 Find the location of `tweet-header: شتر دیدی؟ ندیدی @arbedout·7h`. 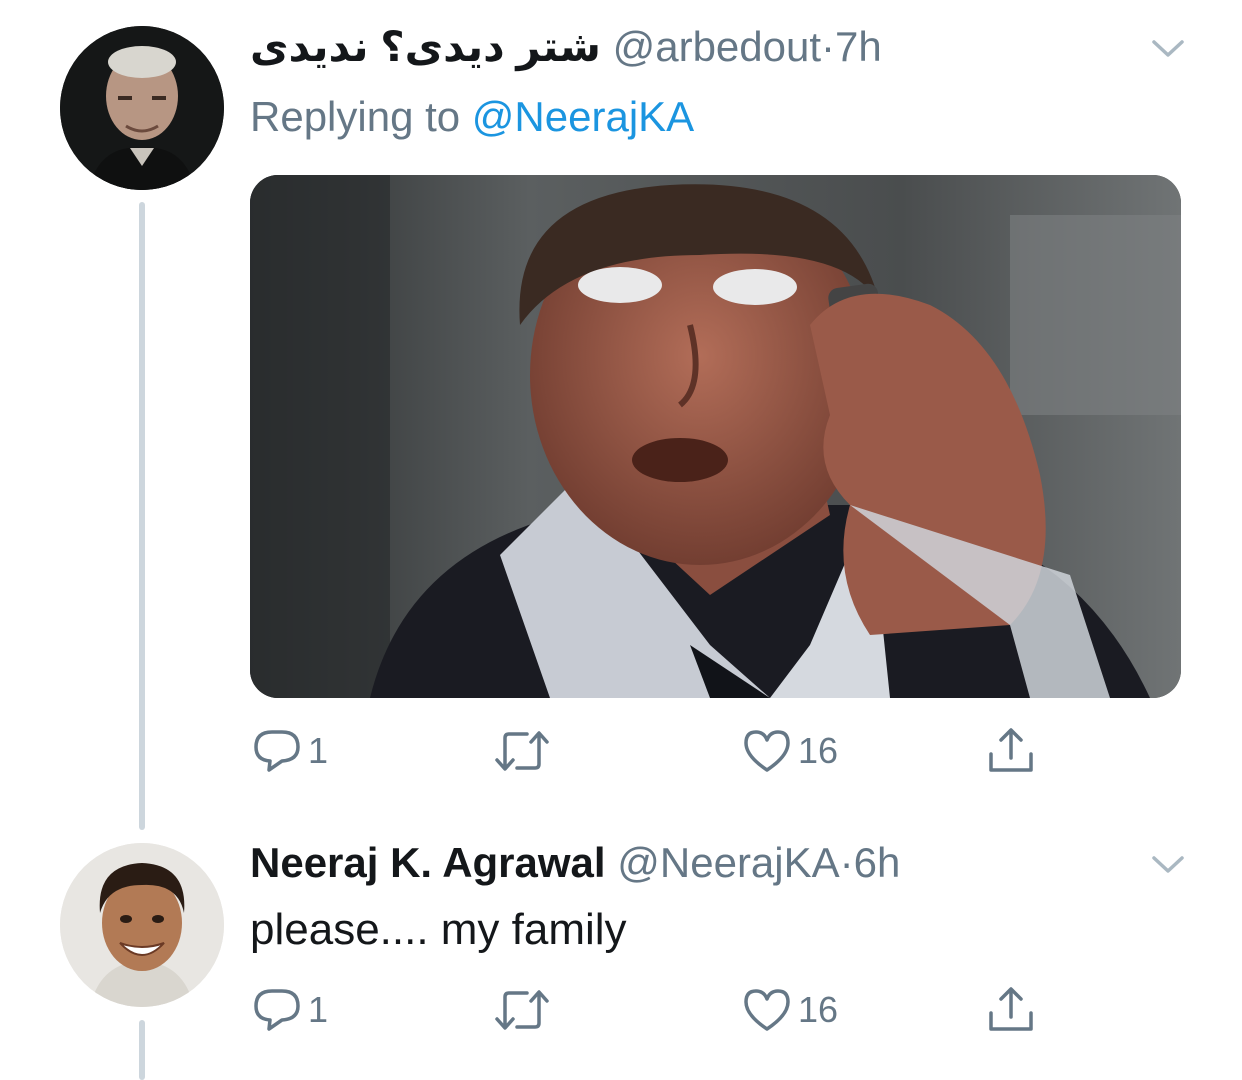

tweet-header: شتر دیدی؟ ندیدی @arbedout·7h is located at coordinates (566, 47).